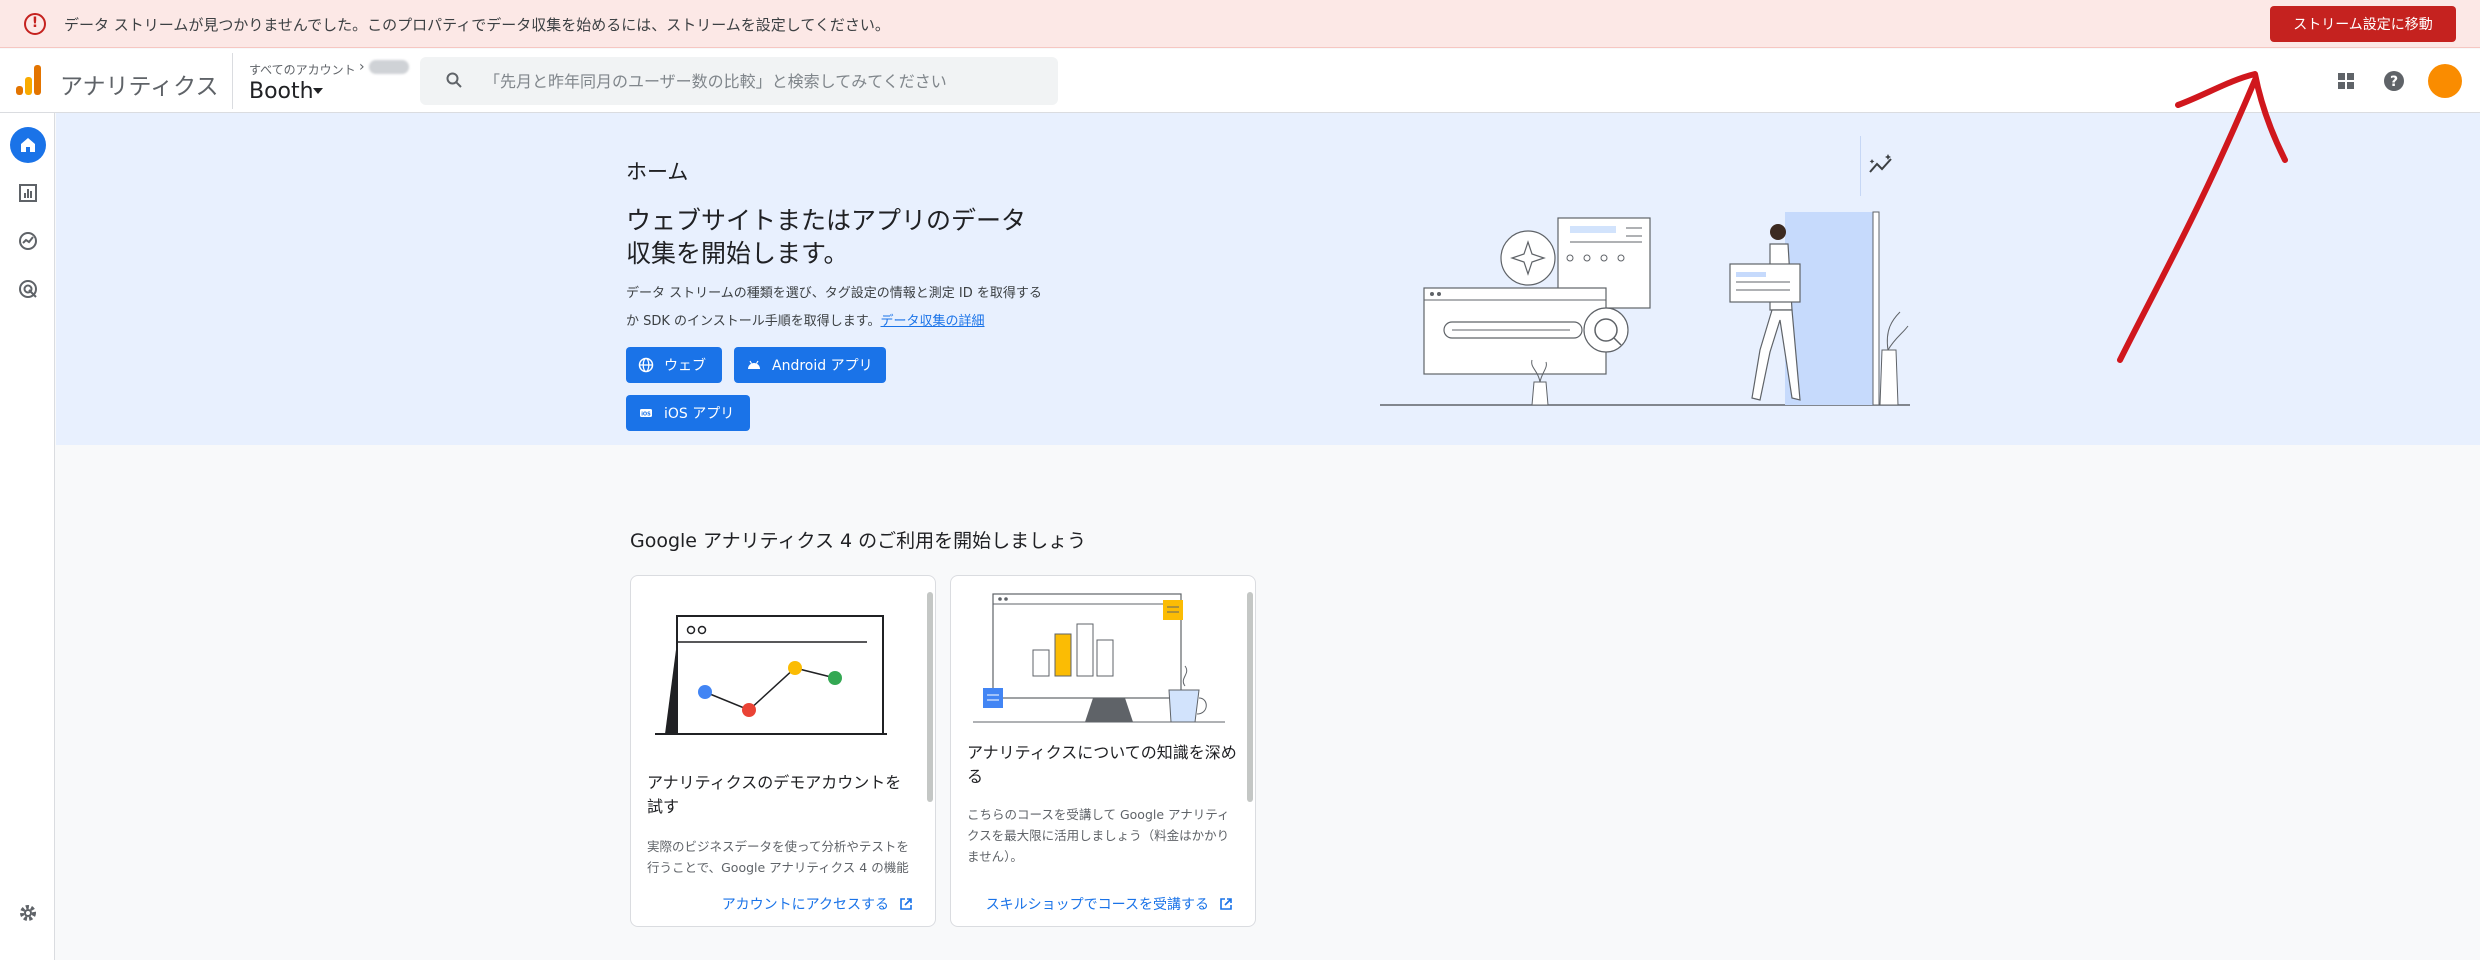  What do you see at coordinates (28, 145) in the screenshot?
I see `home-icon` at bounding box center [28, 145].